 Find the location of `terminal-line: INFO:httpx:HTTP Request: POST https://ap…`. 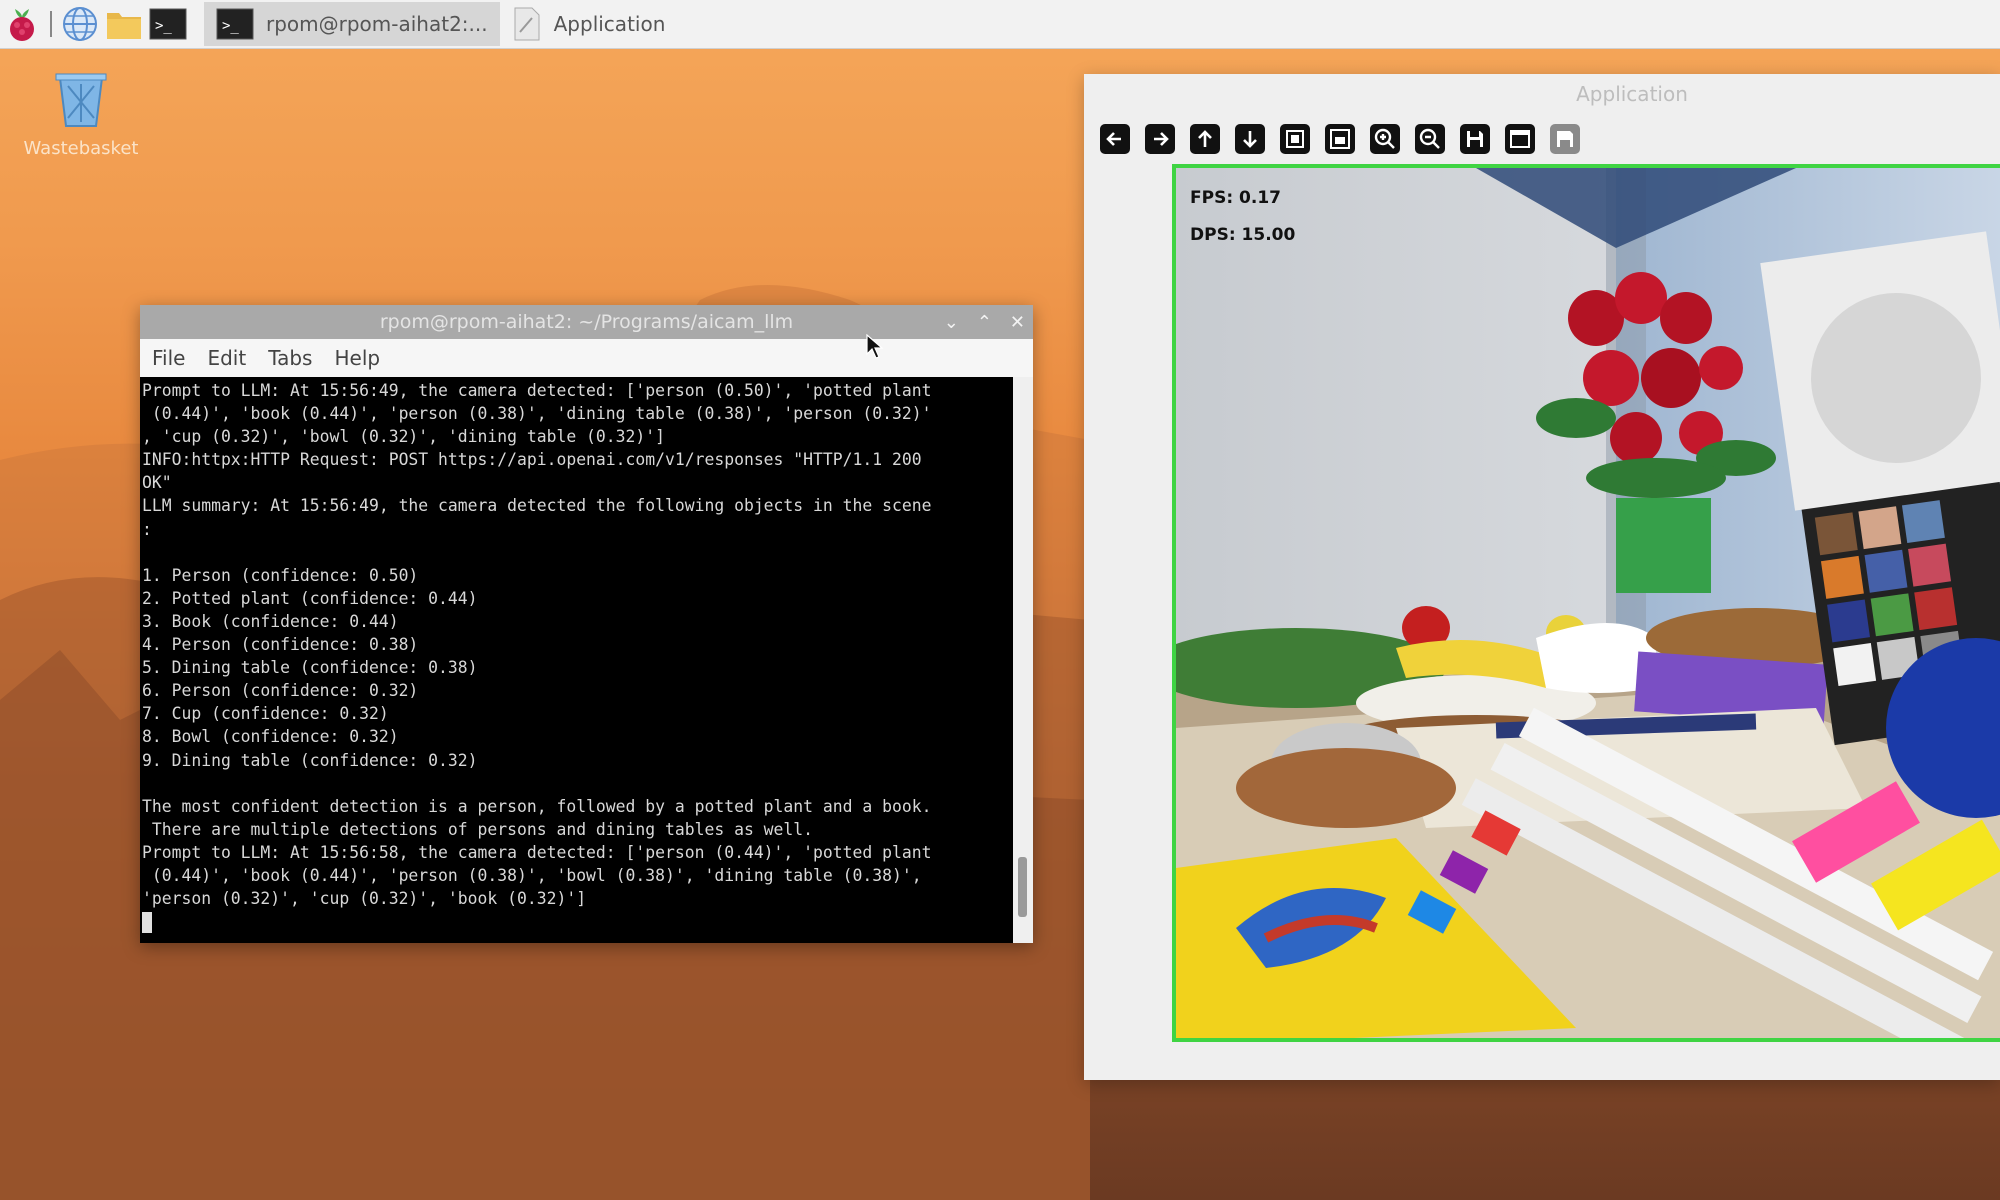

terminal-line: INFO:httpx:HTTP Request: POST https://ap… is located at coordinates (532, 460).